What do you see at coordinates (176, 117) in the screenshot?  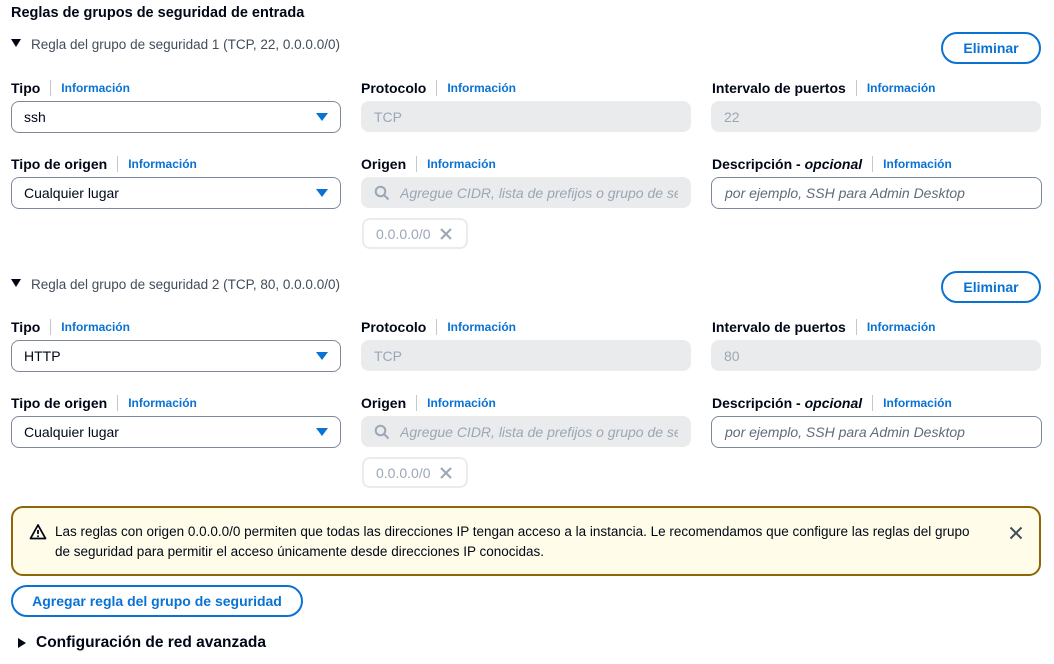 I see `type-select-1: ssh` at bounding box center [176, 117].